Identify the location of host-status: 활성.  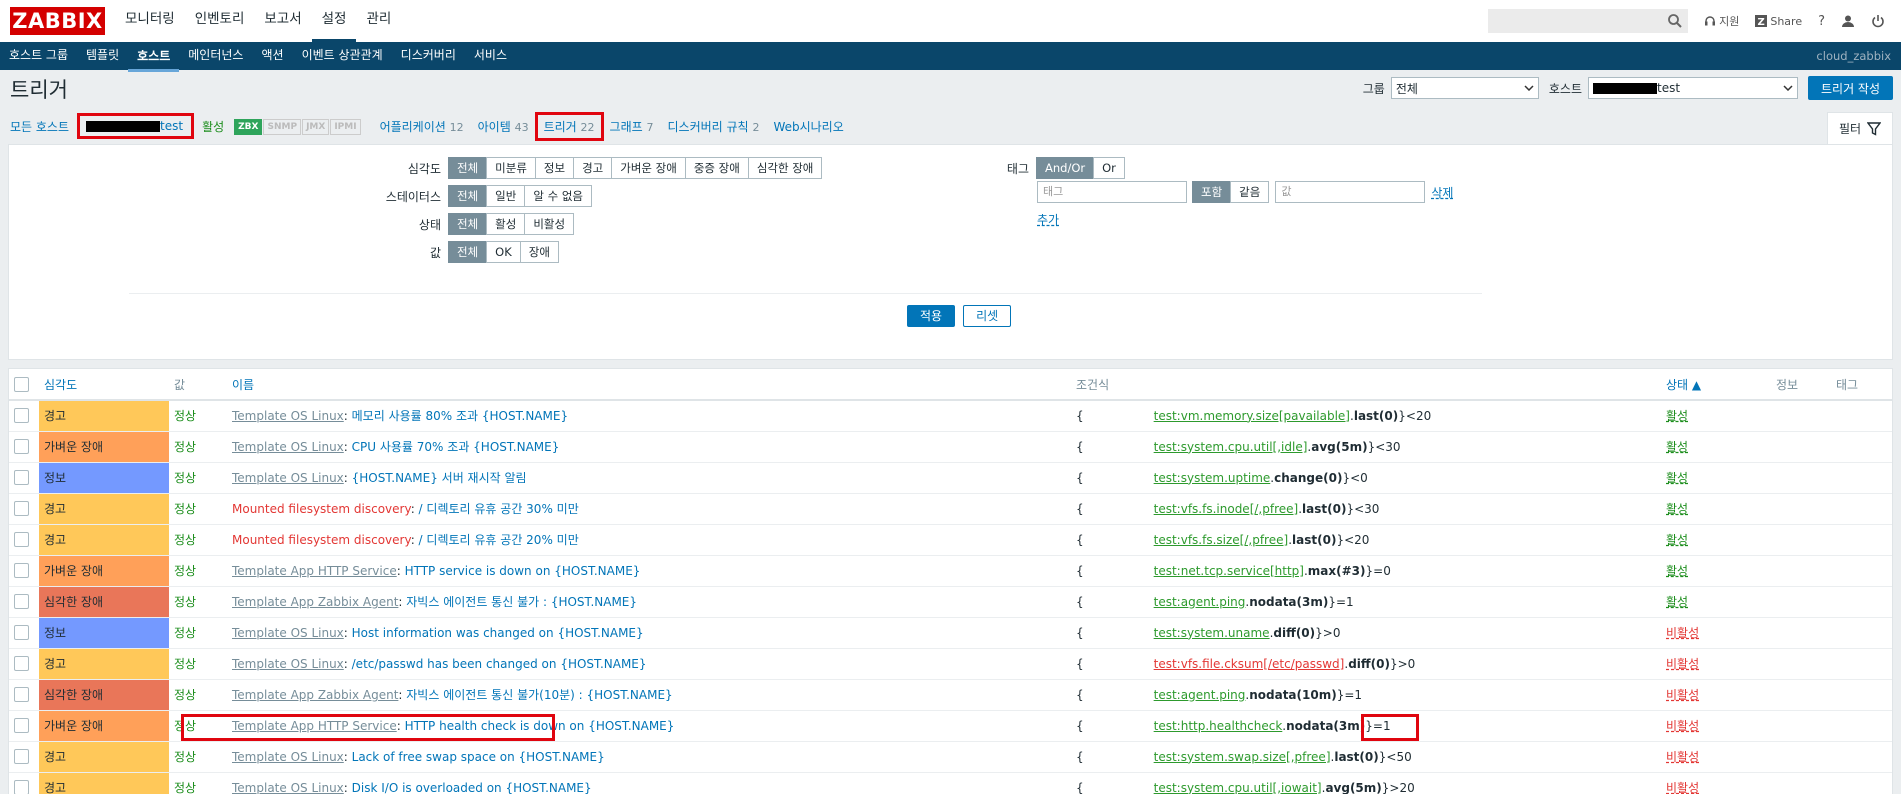
(213, 126).